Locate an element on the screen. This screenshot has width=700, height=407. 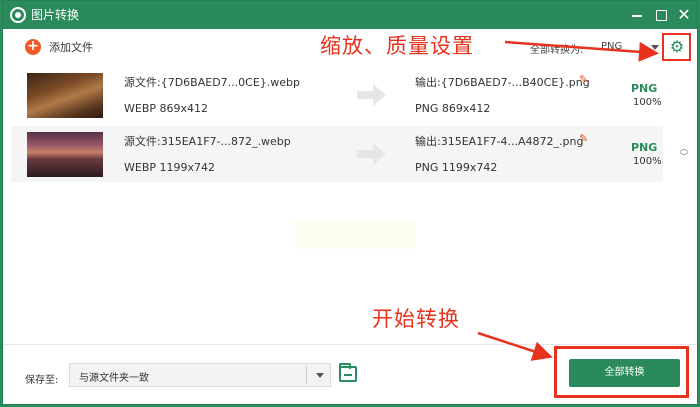
settings-highlight: ⚙ is located at coordinates (676, 47).